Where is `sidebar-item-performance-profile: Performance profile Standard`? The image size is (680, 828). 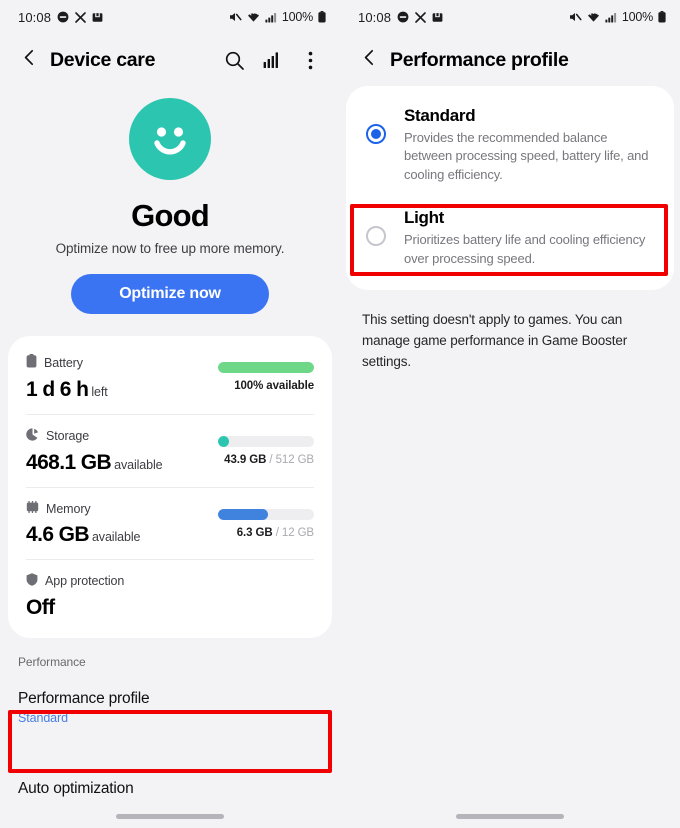 sidebar-item-performance-profile: Performance profile Standard is located at coordinates (170, 707).